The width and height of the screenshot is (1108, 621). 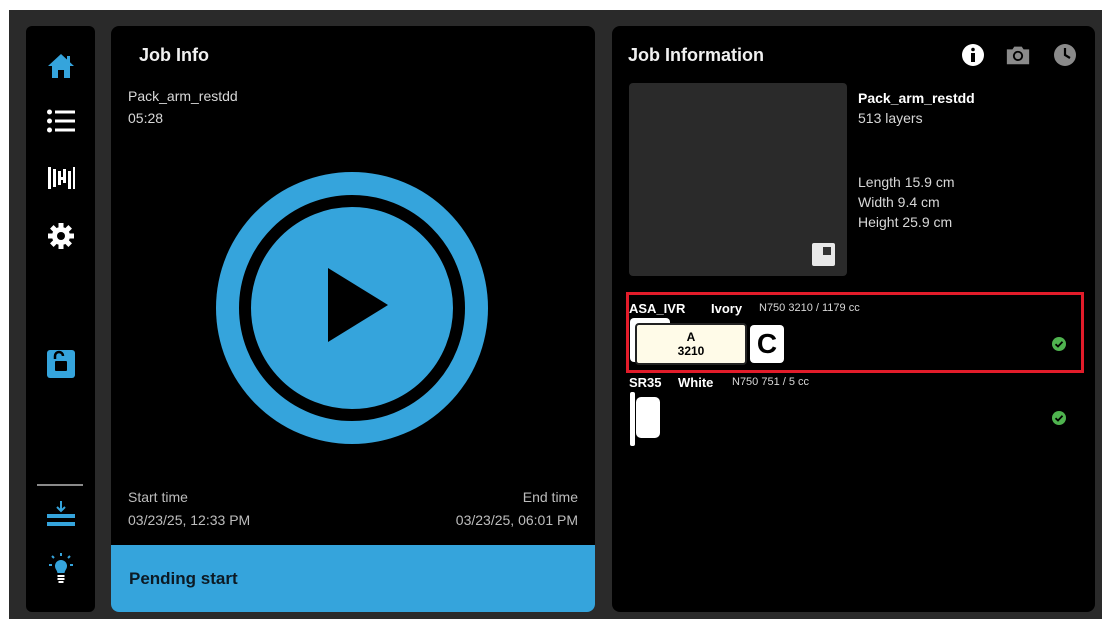 I want to click on sidebar-item-light, so click(x=60, y=571).